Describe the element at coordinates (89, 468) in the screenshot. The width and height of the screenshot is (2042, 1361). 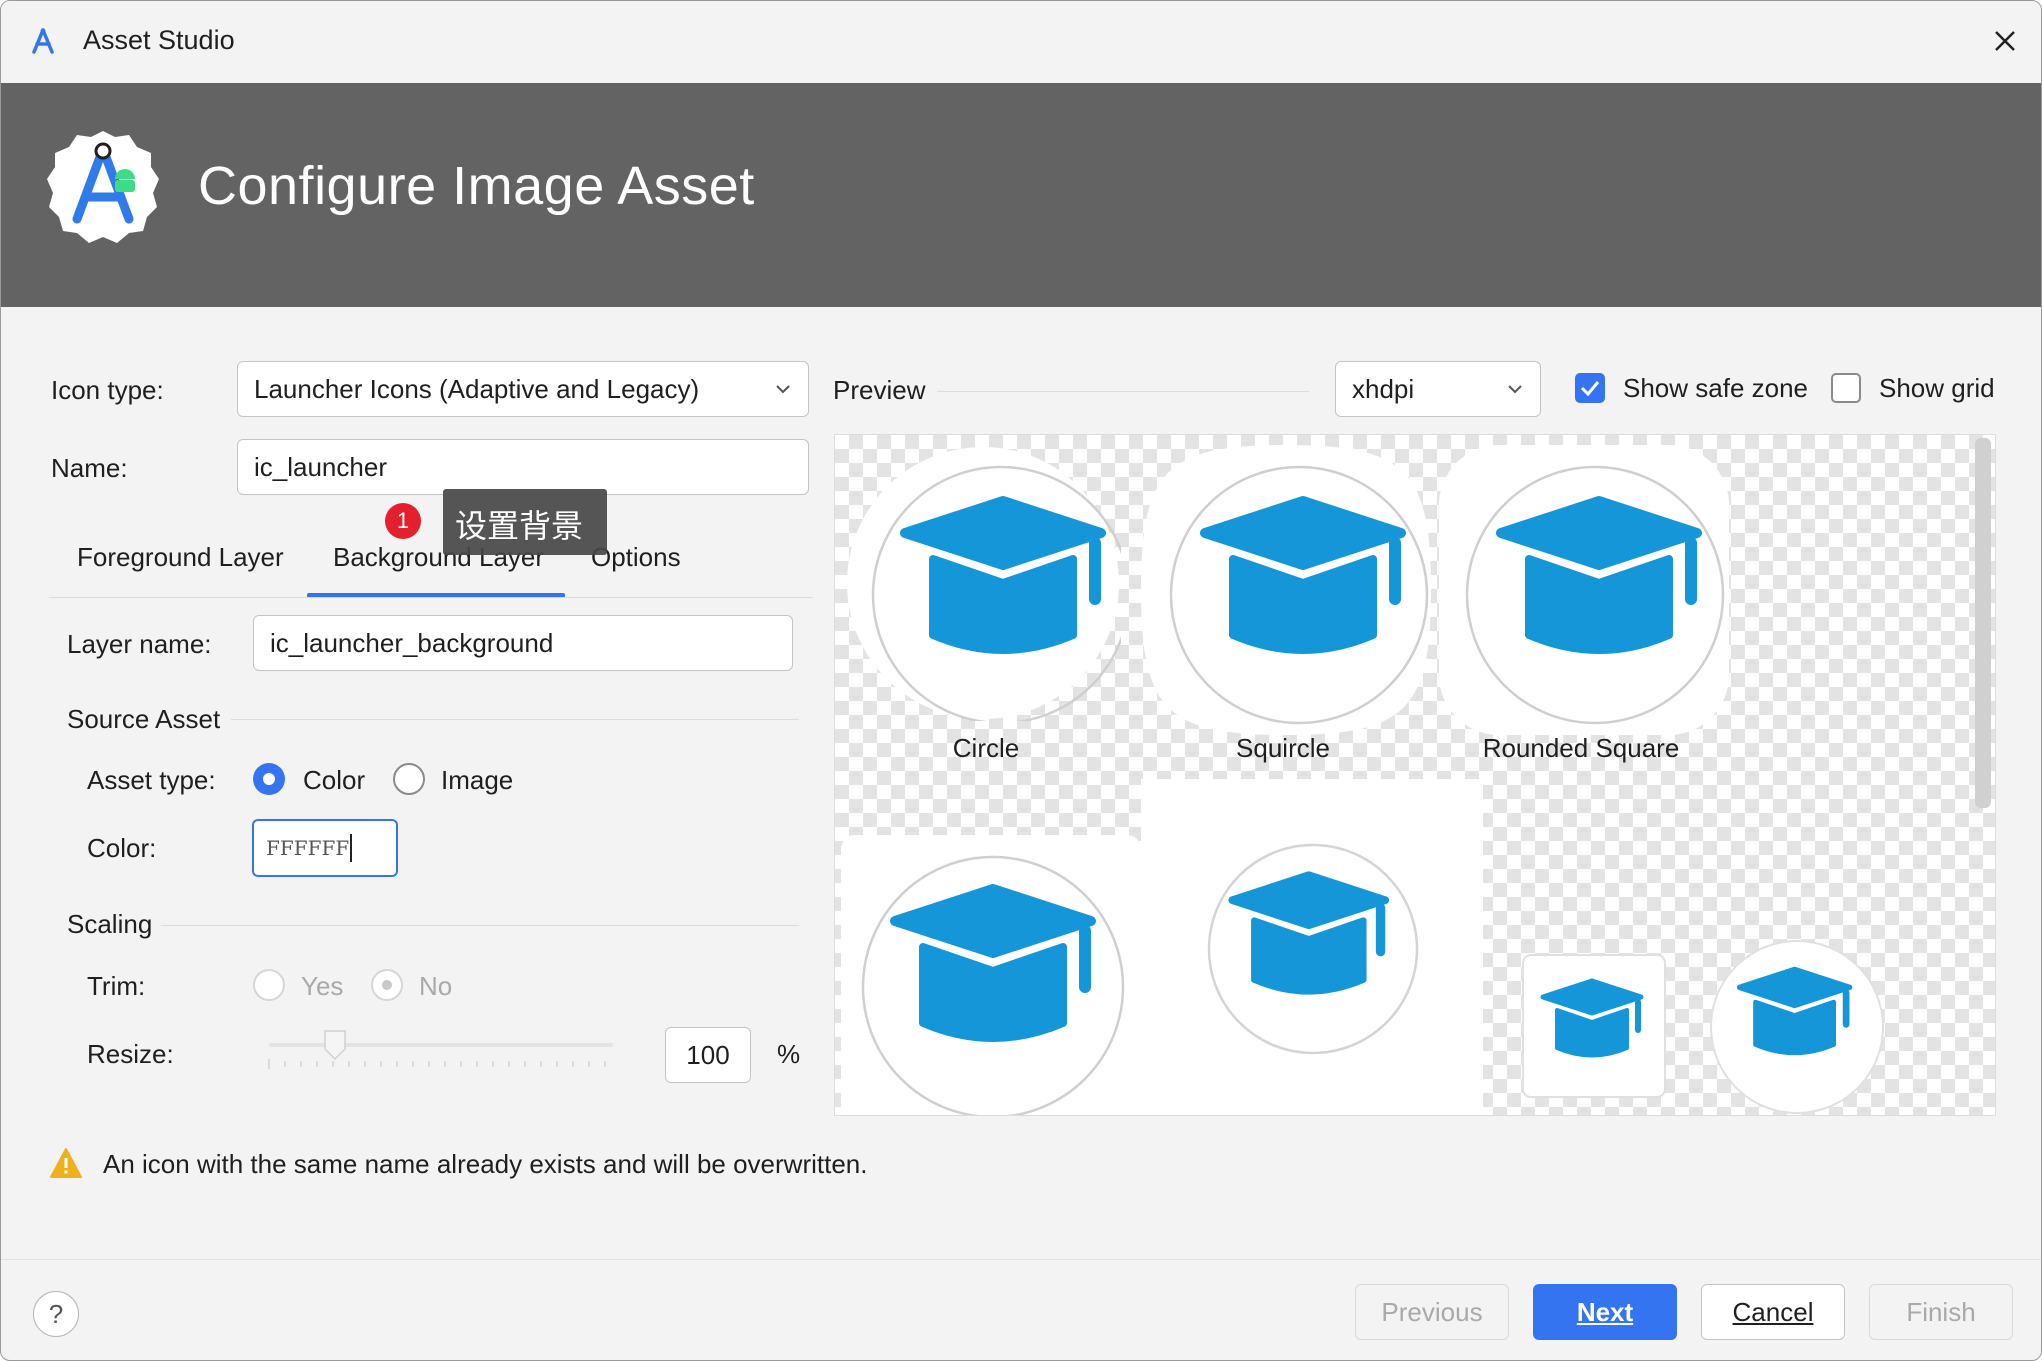
I see `name-label: Name:` at that location.